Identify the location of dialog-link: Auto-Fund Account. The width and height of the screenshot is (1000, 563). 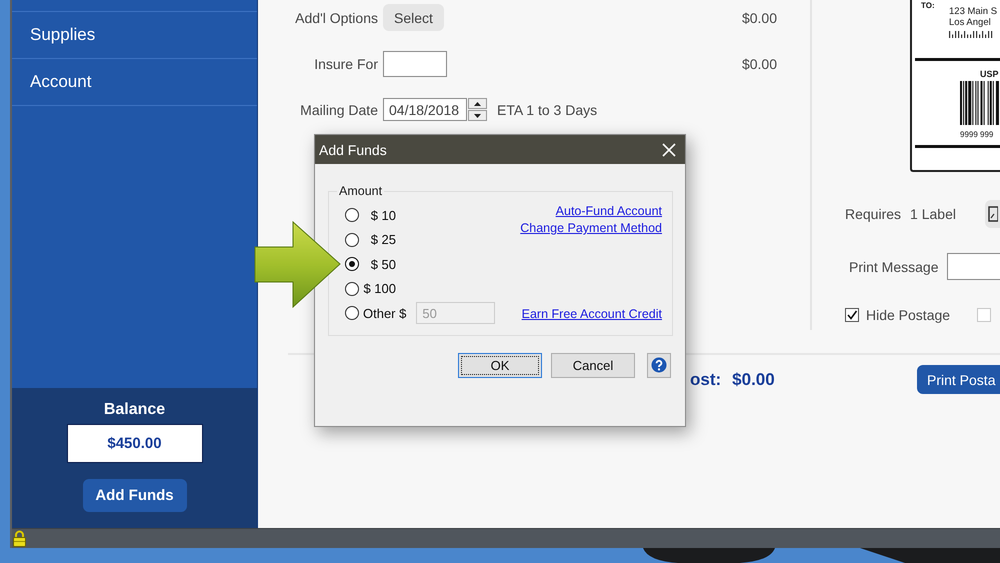
(609, 211).